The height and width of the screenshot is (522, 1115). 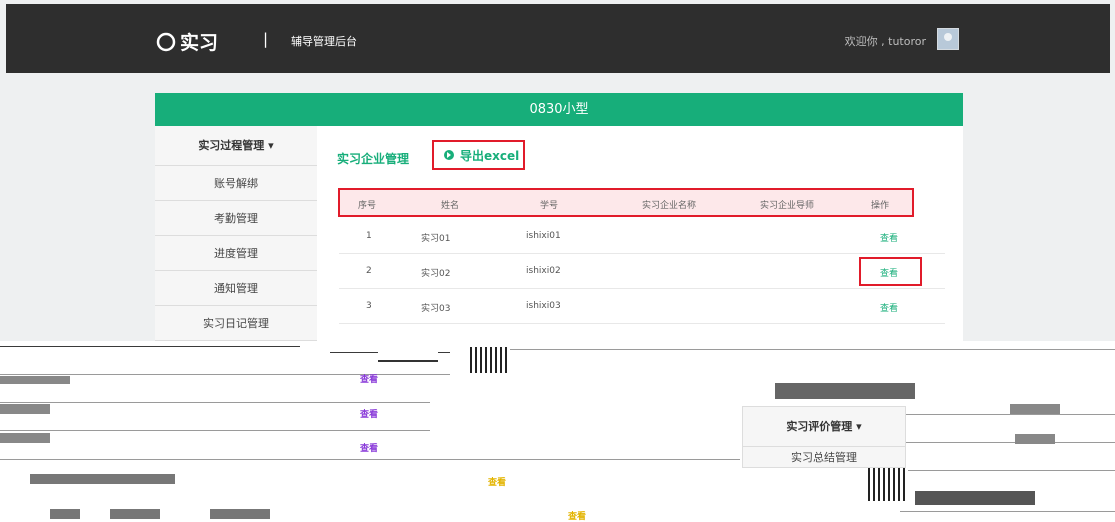 I want to click on column-header-action: 操作, so click(x=880, y=206).